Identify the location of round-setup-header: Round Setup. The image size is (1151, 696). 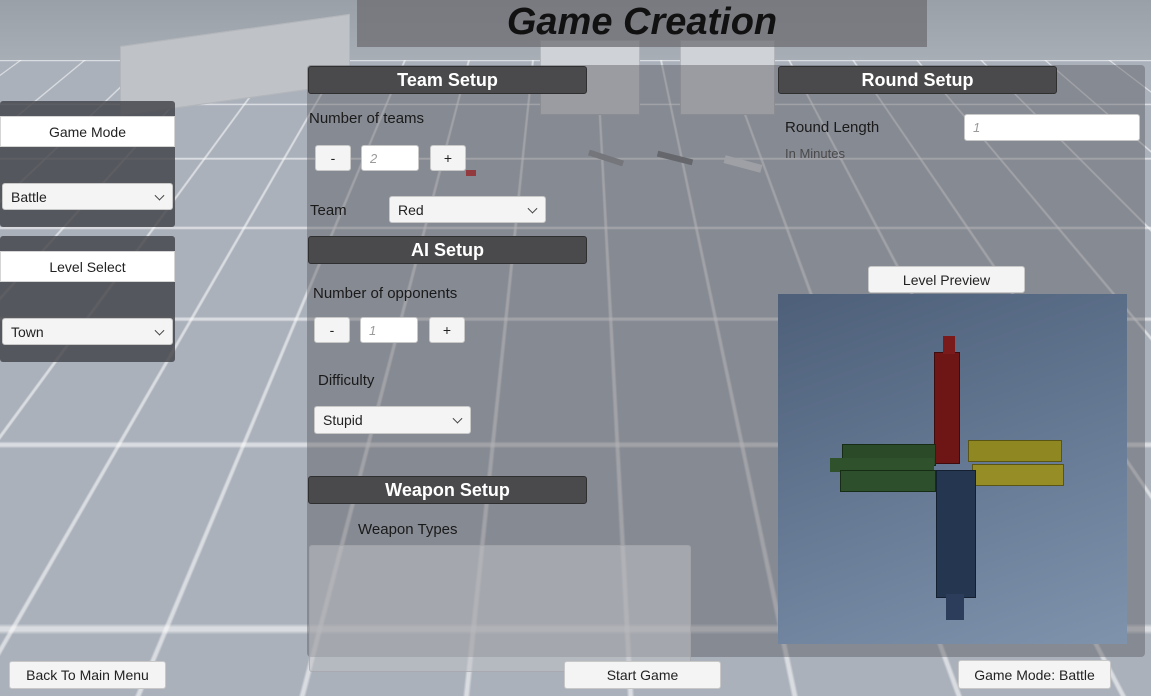
(917, 80).